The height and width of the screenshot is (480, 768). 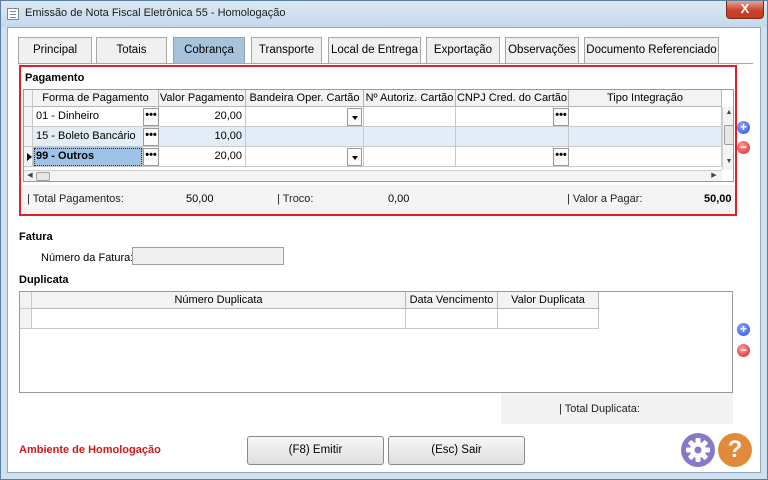 What do you see at coordinates (463, 50) in the screenshot?
I see `tab-exportacao: Exportação` at bounding box center [463, 50].